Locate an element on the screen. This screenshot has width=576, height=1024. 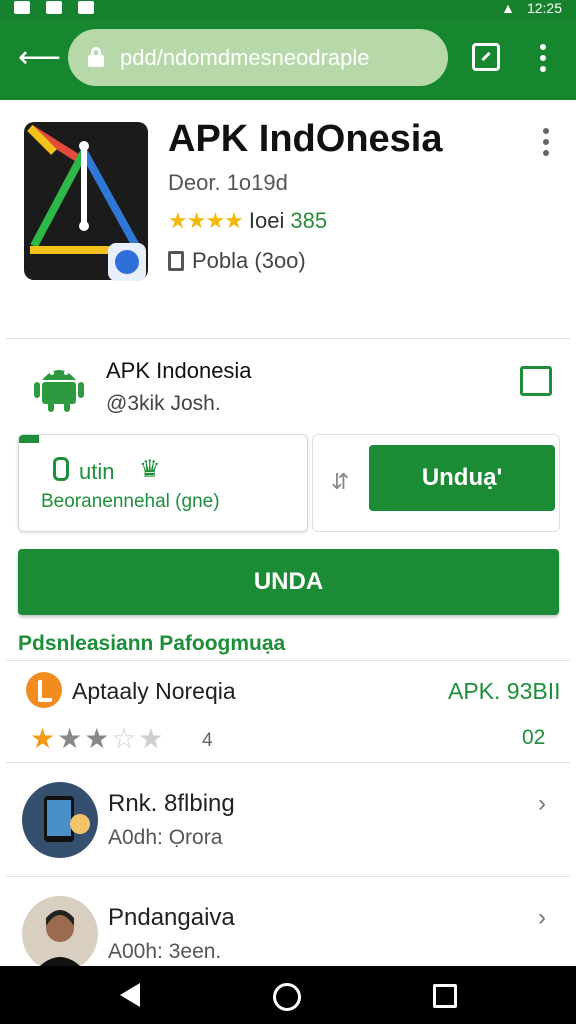
android-robot-icon is located at coordinates (59, 385).